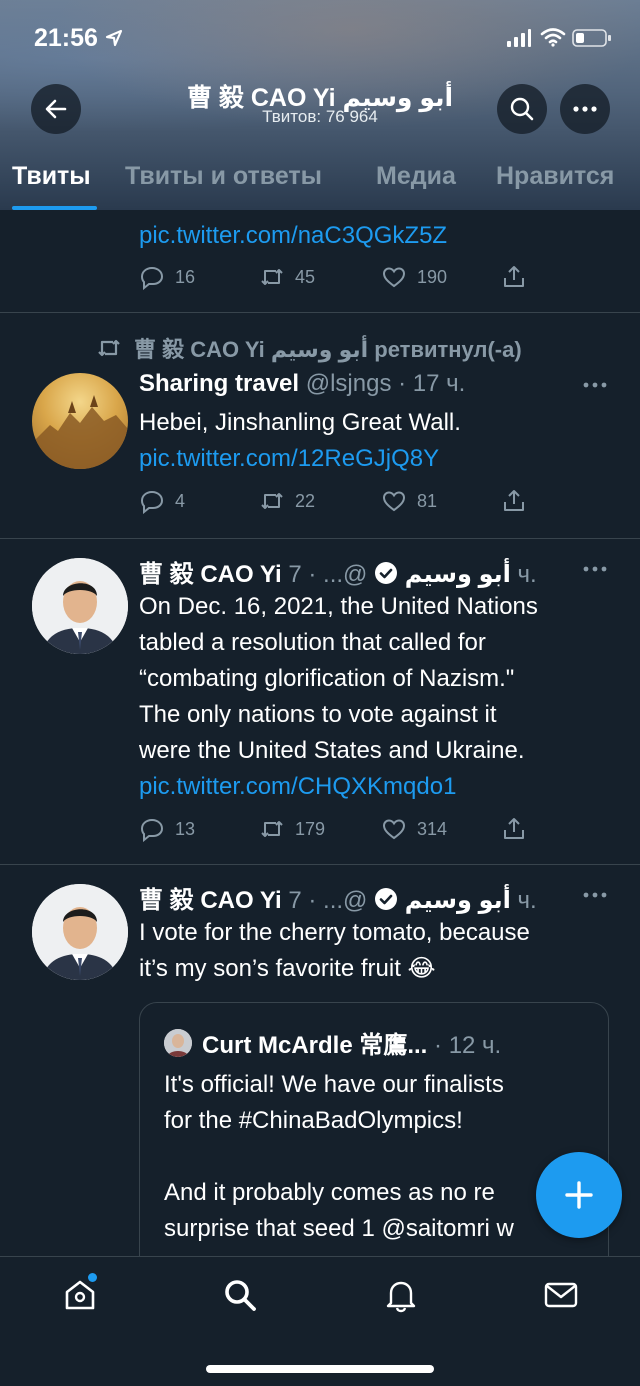  I want to click on reply-count: 4, so click(180, 500).